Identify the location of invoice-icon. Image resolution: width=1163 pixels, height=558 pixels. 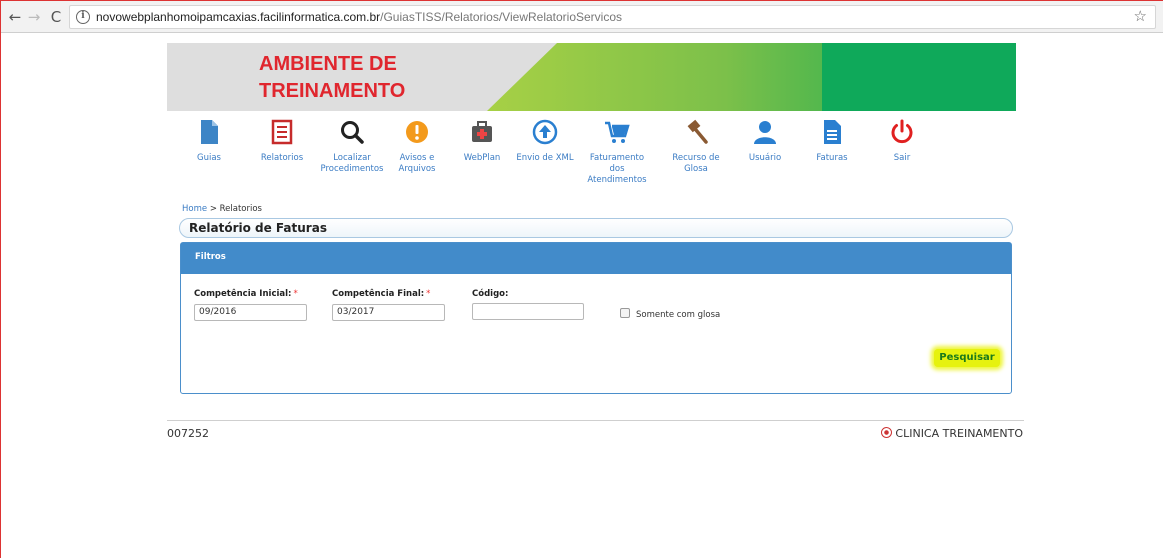
(832, 132).